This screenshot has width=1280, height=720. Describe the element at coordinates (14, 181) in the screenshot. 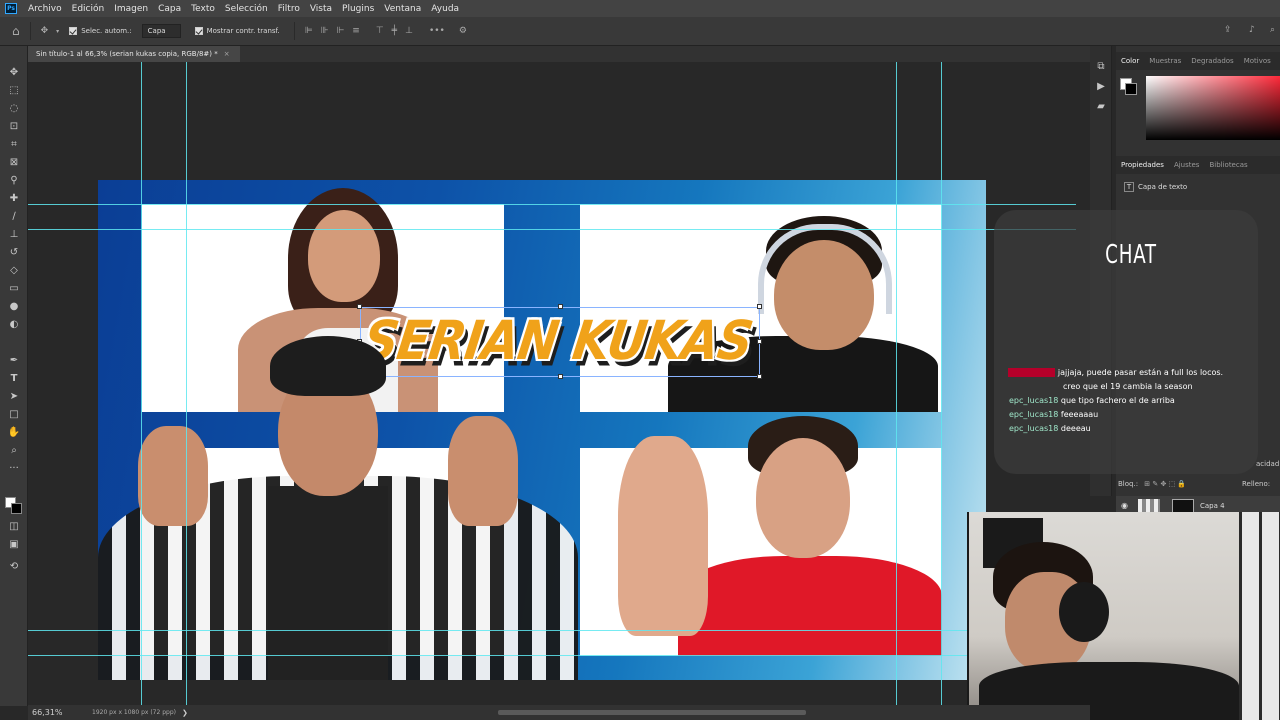

I see `eyedropper-tool-icon: ⚲` at that location.